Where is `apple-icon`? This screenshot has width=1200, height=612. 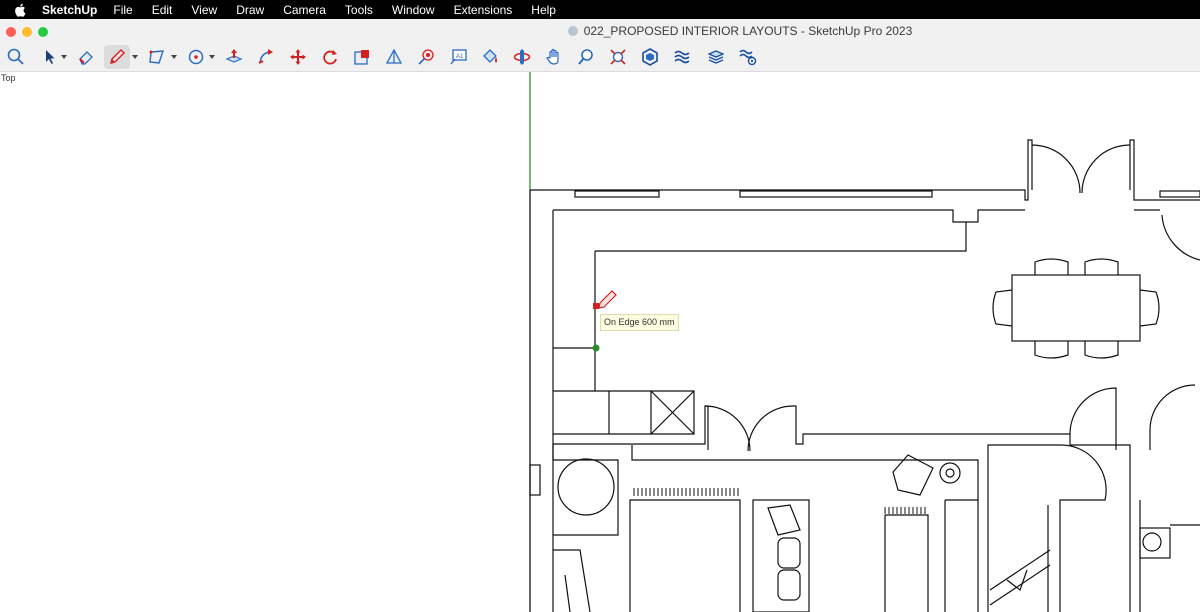
apple-icon is located at coordinates (21, 10).